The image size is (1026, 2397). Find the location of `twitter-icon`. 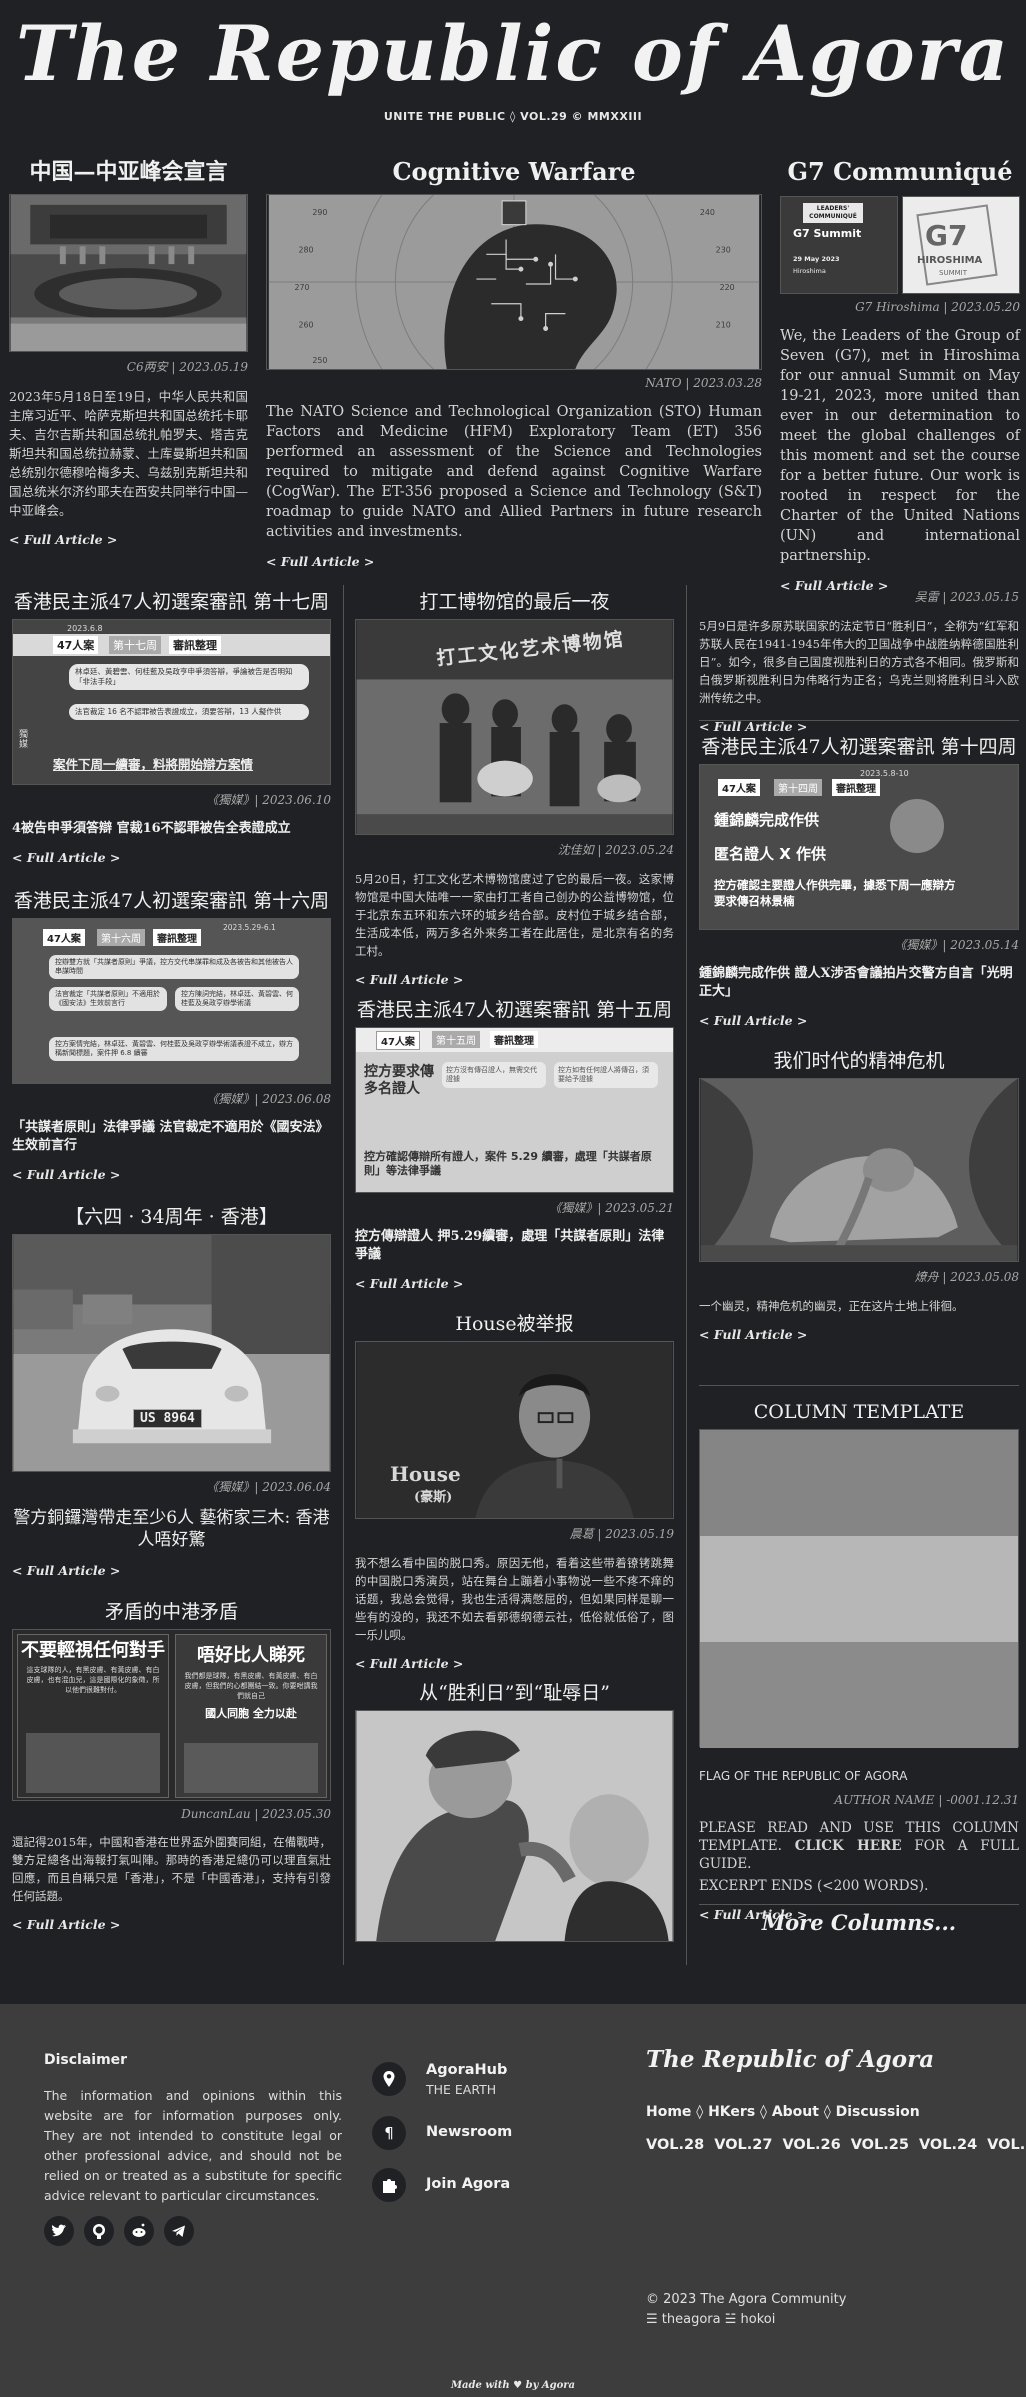

twitter-icon is located at coordinates (59, 2231).